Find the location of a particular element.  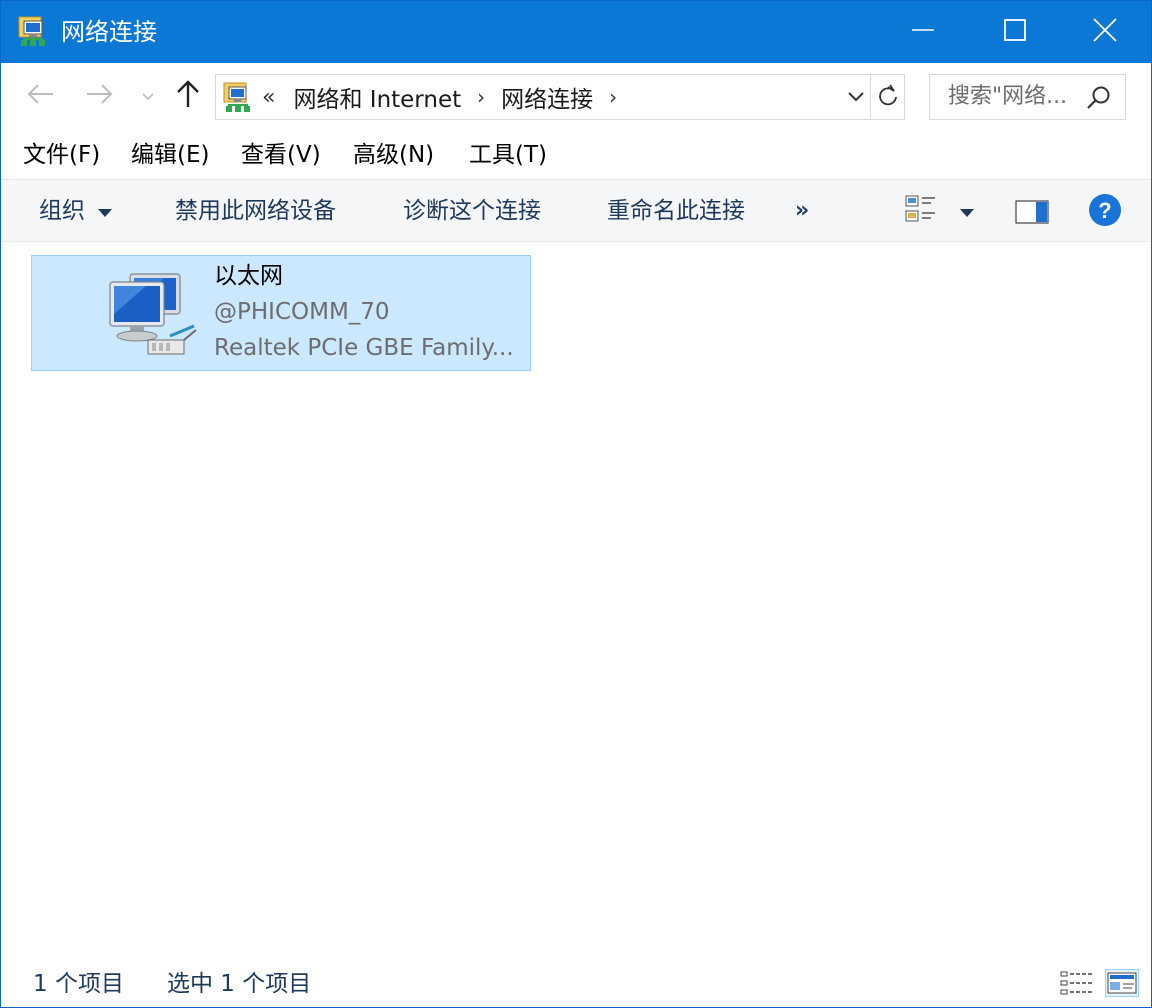

help-button: ? is located at coordinates (1105, 212).